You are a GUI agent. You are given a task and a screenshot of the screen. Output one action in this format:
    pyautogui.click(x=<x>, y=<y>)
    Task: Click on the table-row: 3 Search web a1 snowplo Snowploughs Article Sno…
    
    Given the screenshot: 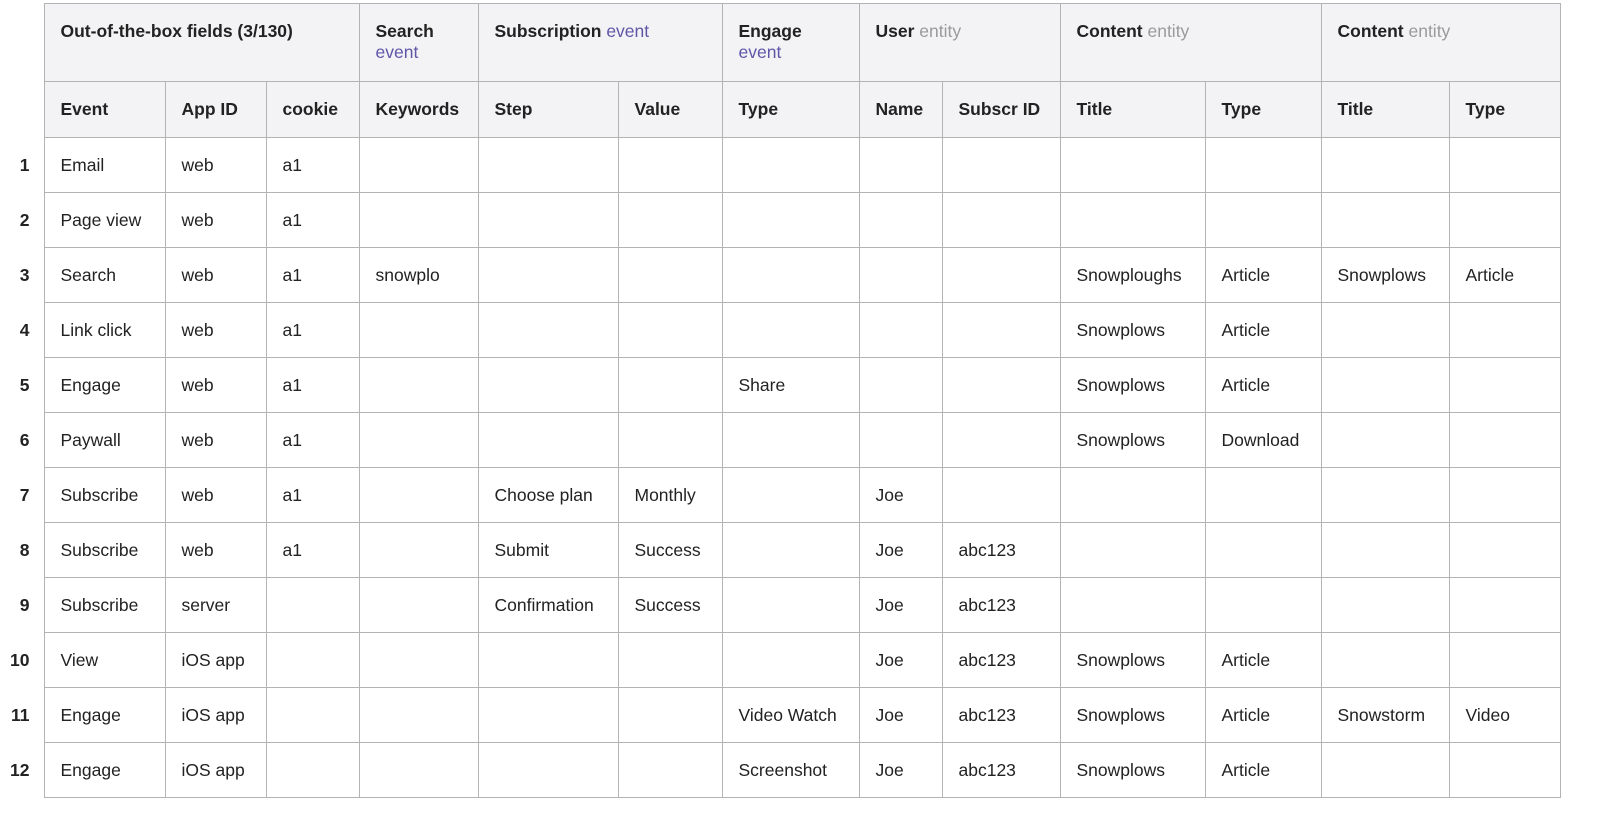 What is the action you would take?
    pyautogui.click(x=780, y=275)
    